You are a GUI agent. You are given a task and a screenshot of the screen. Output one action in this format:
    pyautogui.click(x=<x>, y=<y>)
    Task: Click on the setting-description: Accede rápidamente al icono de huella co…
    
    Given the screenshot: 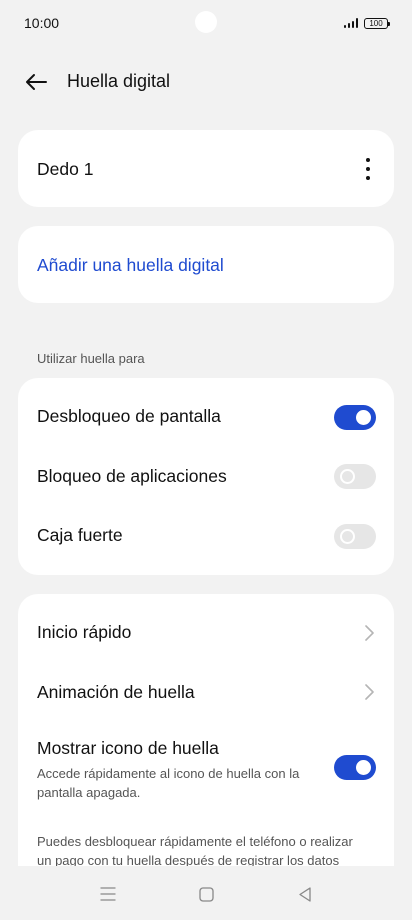 What is the action you would take?
    pyautogui.click(x=168, y=773)
    